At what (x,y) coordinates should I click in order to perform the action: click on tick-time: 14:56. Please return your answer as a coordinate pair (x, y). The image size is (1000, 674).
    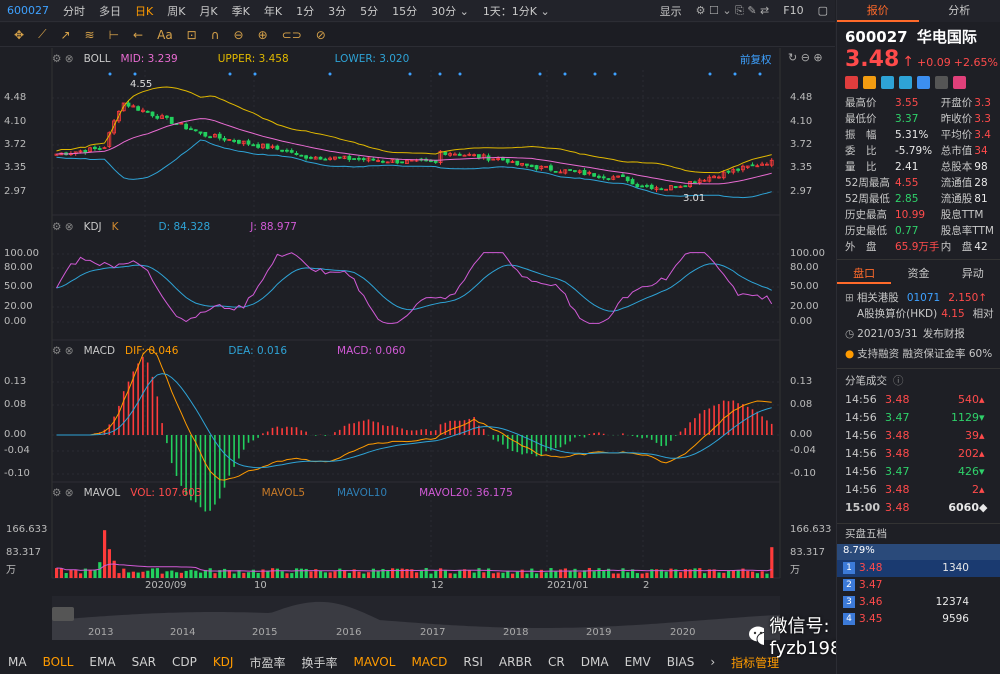
    Looking at the image, I should click on (861, 417).